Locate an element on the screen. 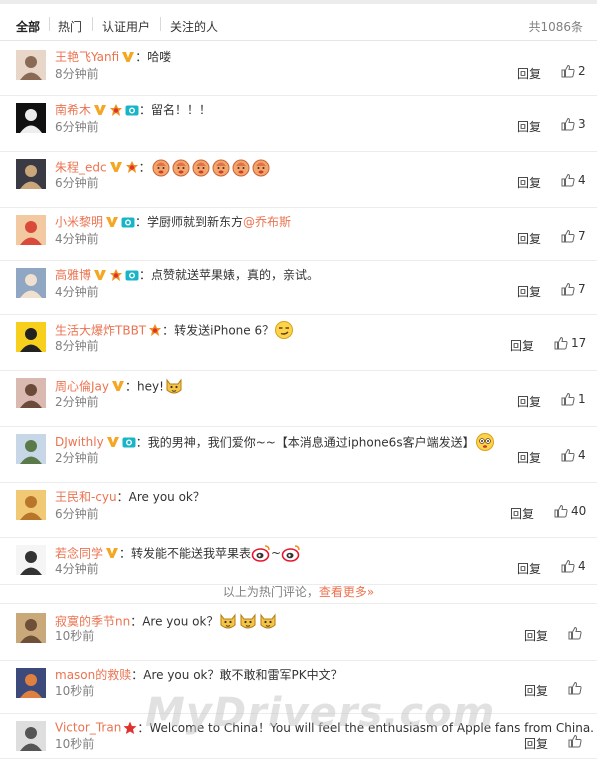  view-more-link: 查看更多» is located at coordinates (346, 592).